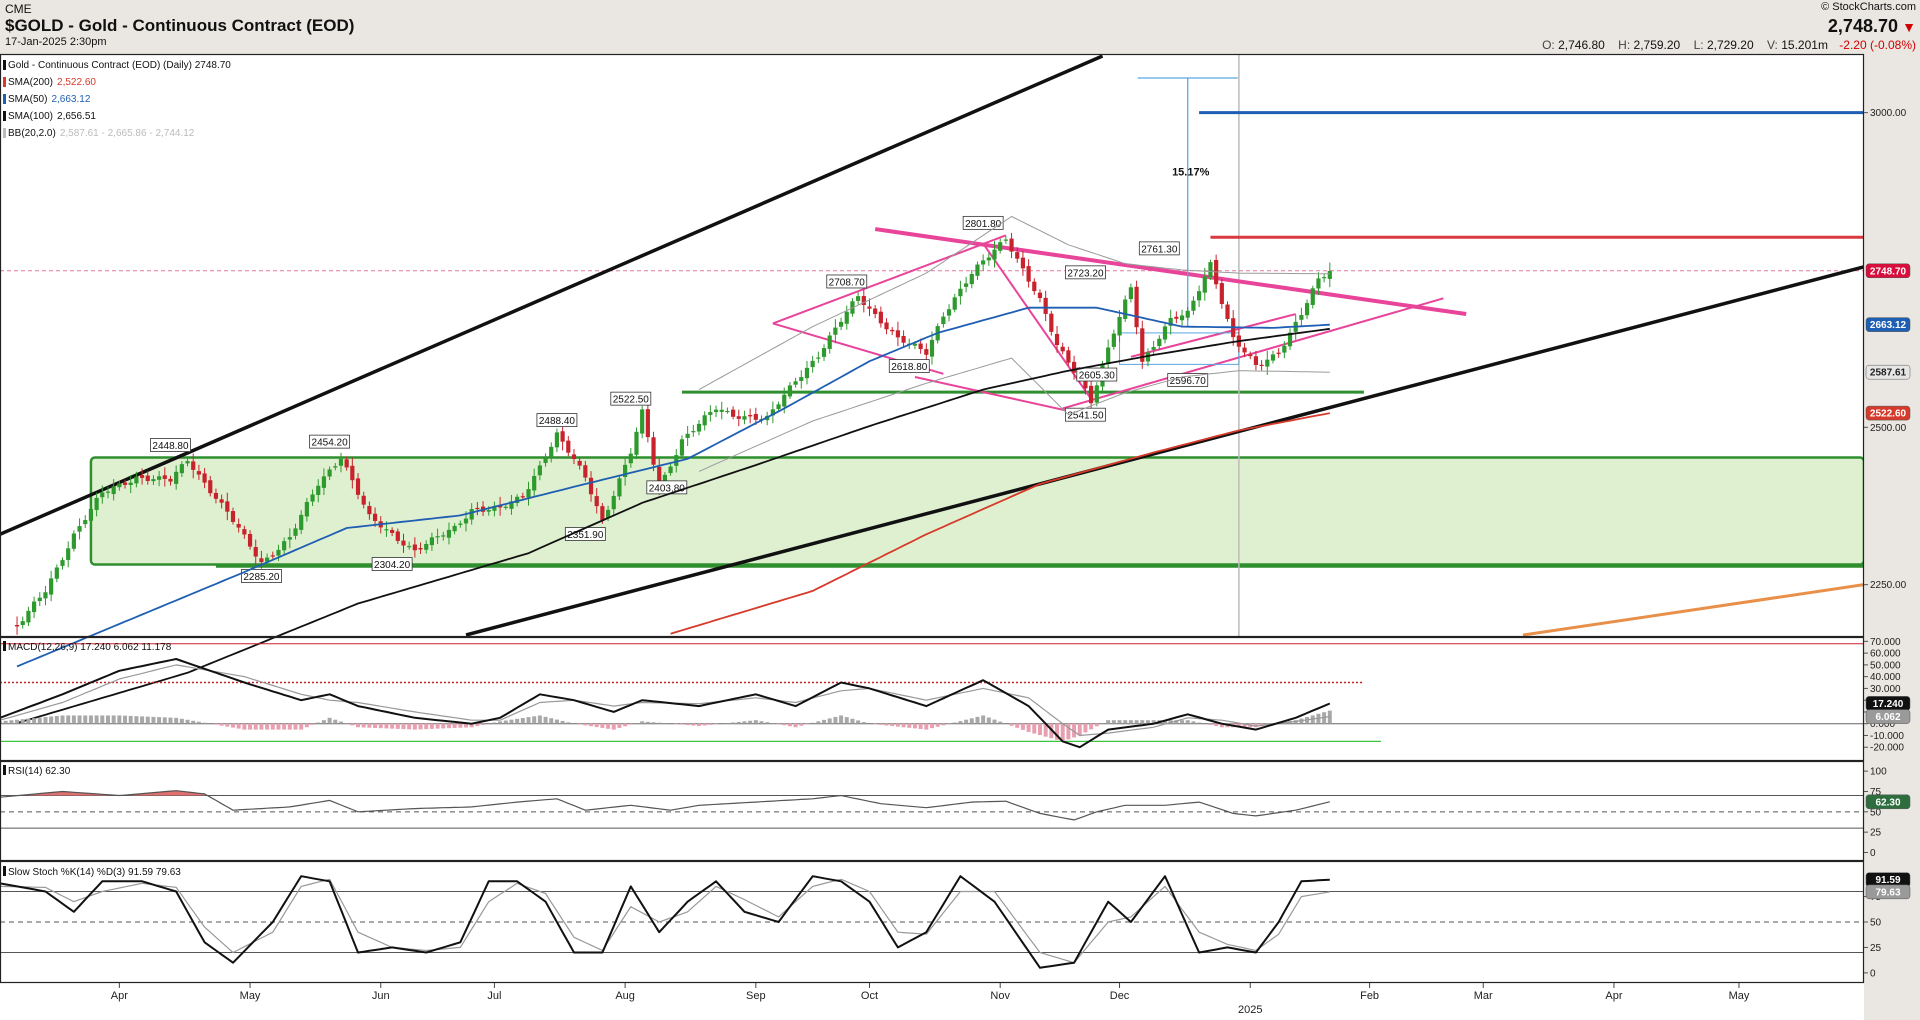 This screenshot has height=1020, width=1920. What do you see at coordinates (1876, 923) in the screenshot?
I see `stoch-axis-label-1: 50` at bounding box center [1876, 923].